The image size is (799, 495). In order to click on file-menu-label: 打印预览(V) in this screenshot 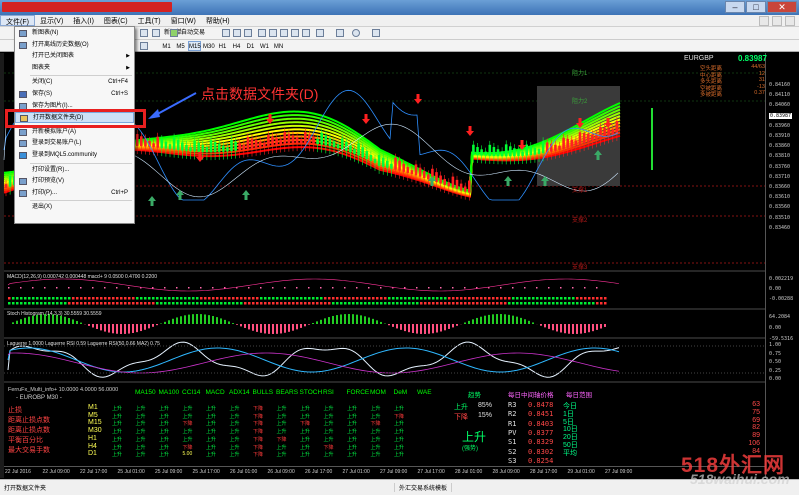, I will do `click(48, 181)`.